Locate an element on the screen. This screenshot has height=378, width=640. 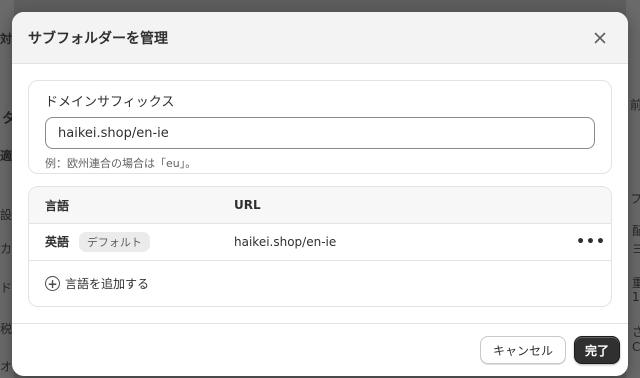
more-actions-button: ••• is located at coordinates (591, 242).